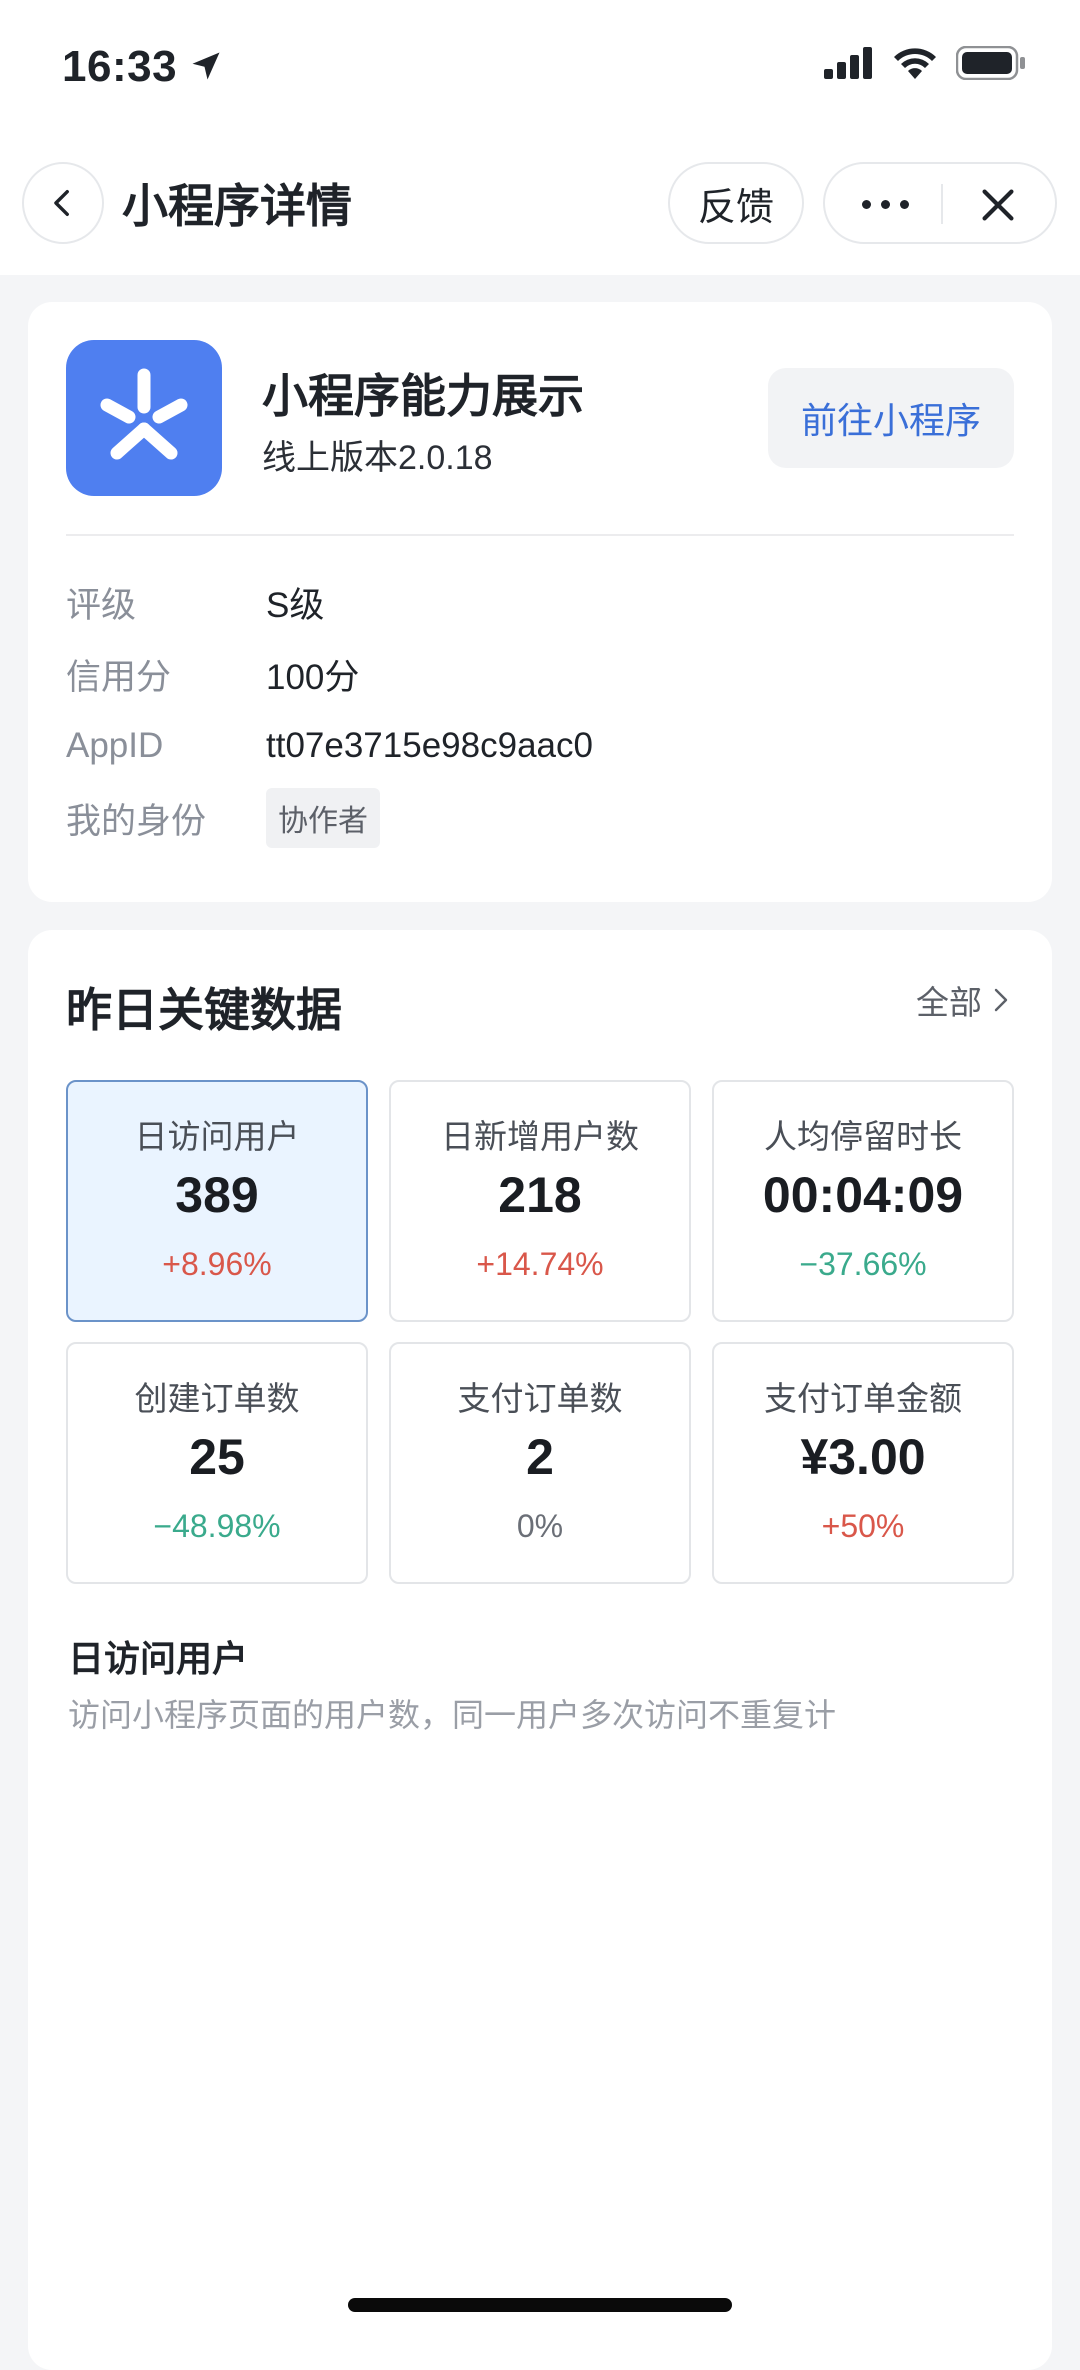 This screenshot has width=1080, height=2370. What do you see at coordinates (323, 818) in the screenshot?
I see `role-badge: 协作者` at bounding box center [323, 818].